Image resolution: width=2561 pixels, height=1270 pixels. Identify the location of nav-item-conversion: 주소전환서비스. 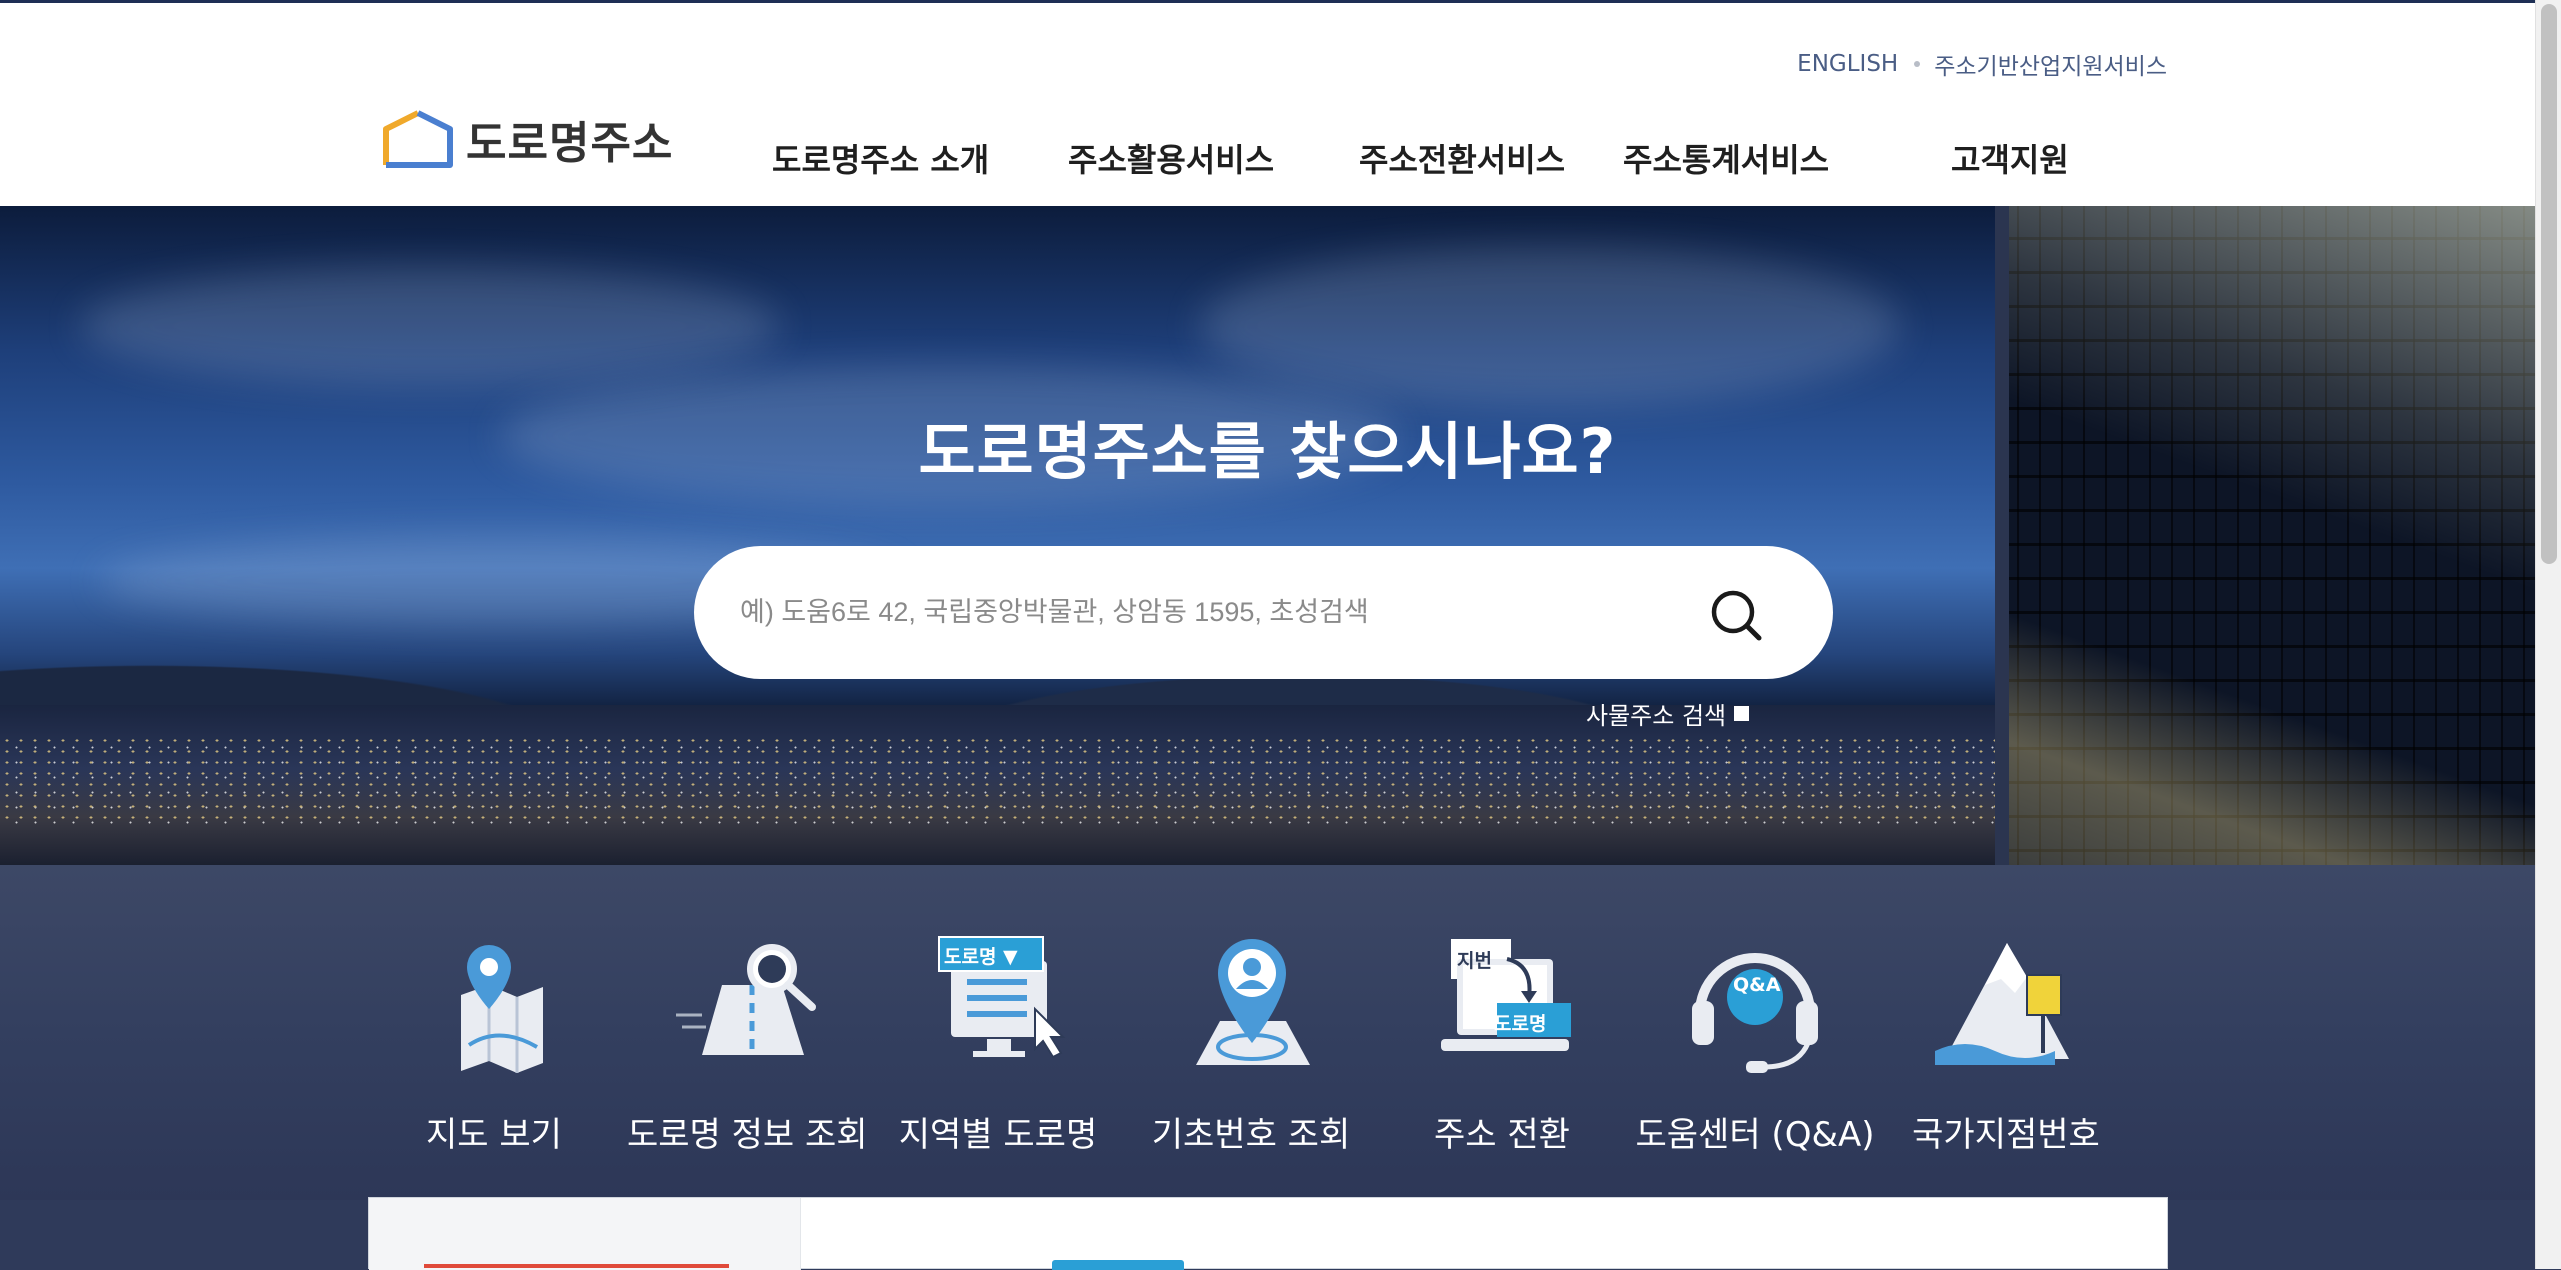
(1462, 158).